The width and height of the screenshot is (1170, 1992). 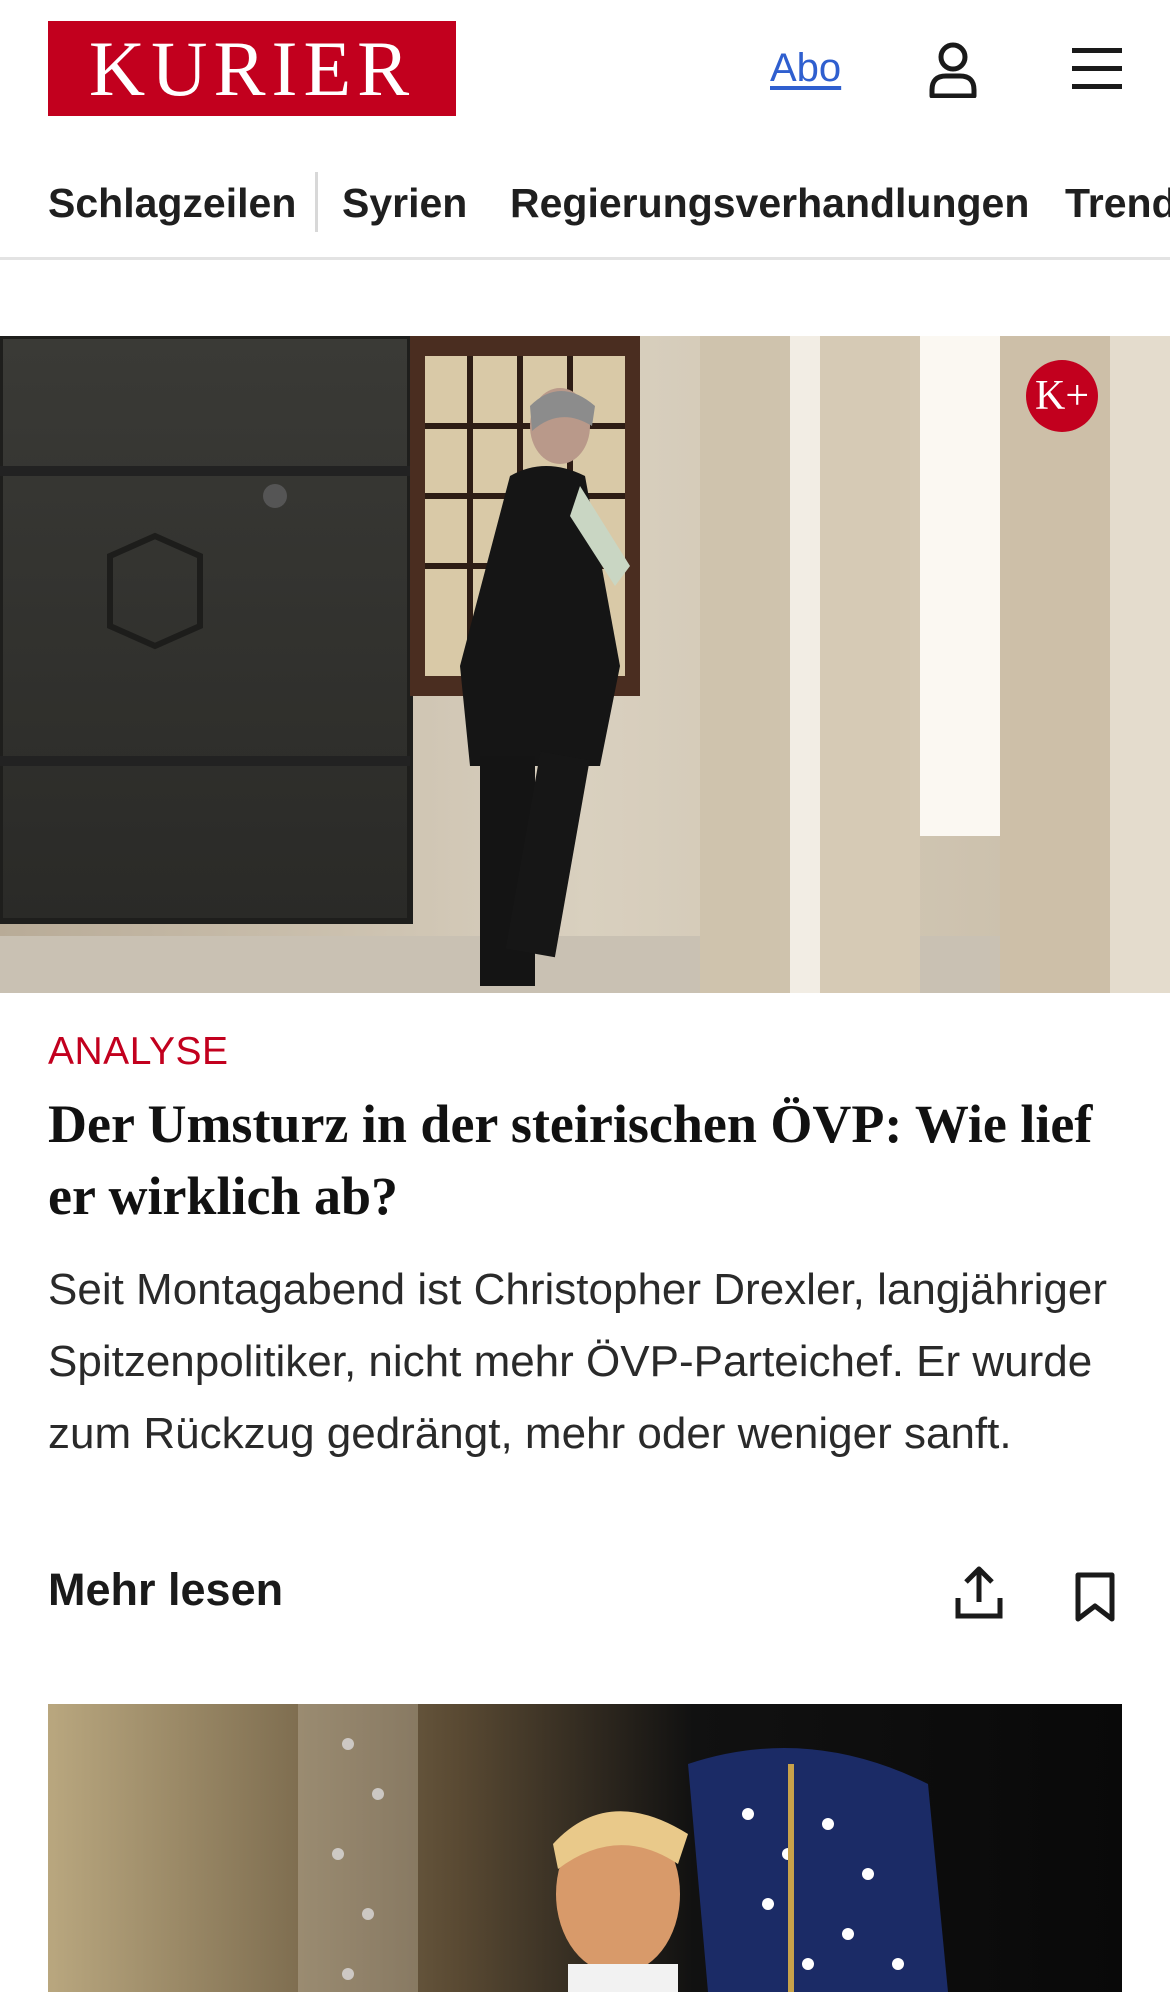 I want to click on nav-item-trend: Trend, so click(x=1117, y=203).